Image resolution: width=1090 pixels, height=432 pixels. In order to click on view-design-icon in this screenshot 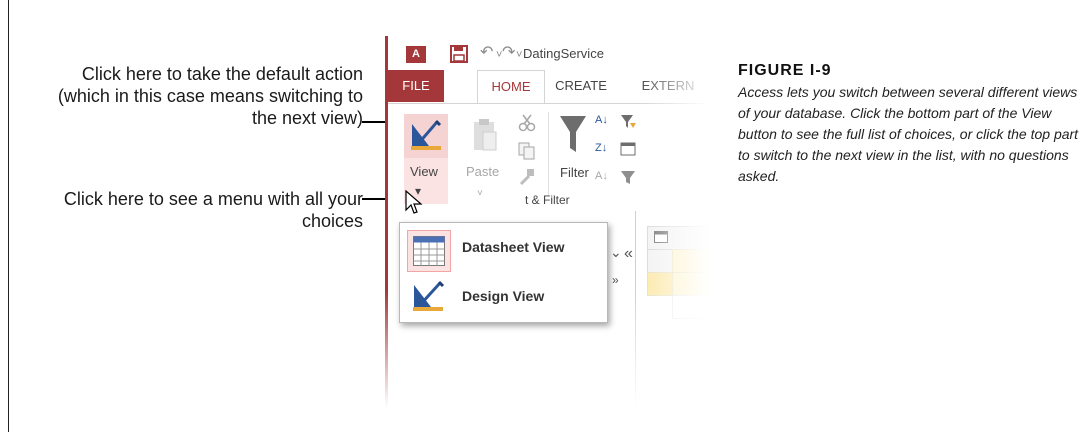, I will do `click(426, 134)`.